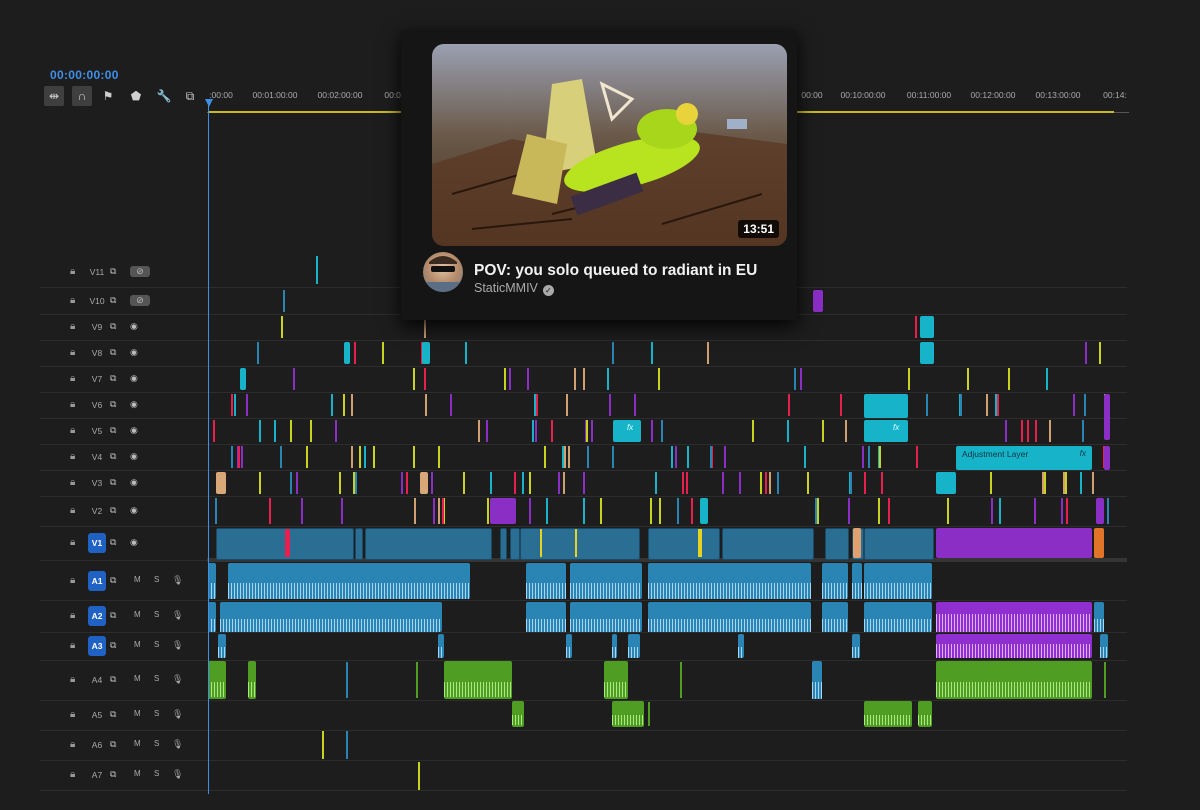 The height and width of the screenshot is (810, 1200). Describe the element at coordinates (97, 581) in the screenshot. I see `track-name: A1` at that location.